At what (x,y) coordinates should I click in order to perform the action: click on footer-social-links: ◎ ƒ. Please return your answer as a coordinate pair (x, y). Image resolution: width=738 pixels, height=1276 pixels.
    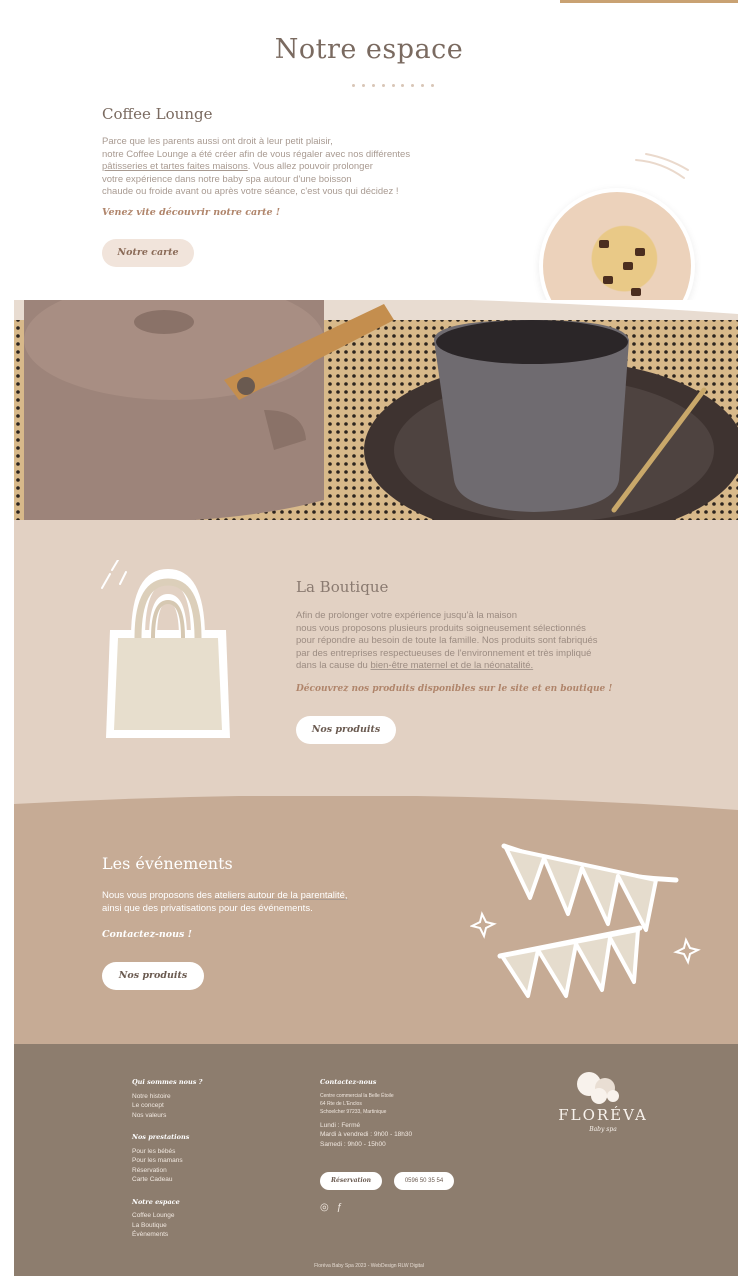
    Looking at the image, I should click on (331, 1207).